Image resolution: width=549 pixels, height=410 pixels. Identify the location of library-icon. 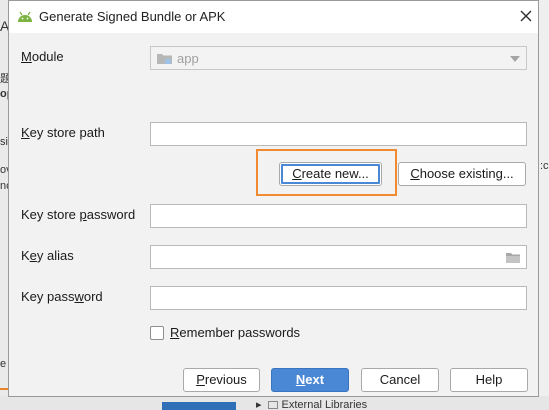
(272, 405).